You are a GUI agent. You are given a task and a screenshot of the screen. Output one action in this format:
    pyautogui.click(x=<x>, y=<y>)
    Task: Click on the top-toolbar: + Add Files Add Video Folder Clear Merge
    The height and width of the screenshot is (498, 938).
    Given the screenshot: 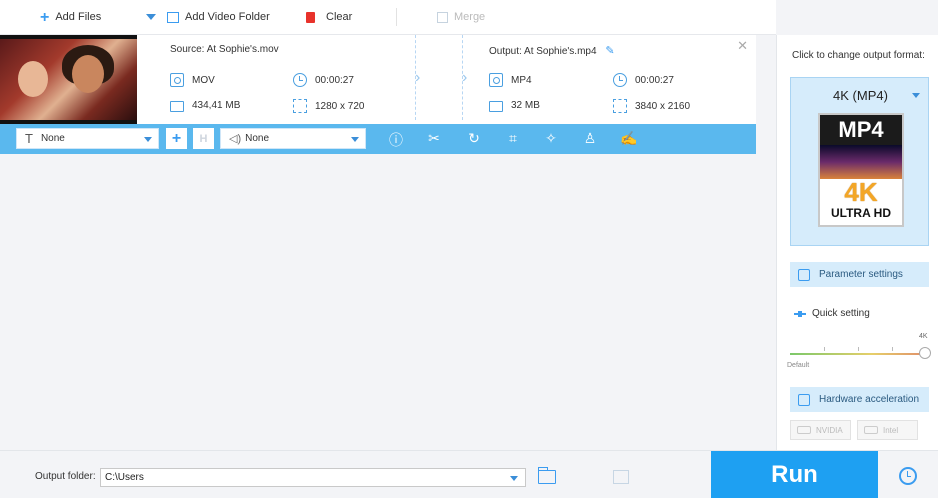 What is the action you would take?
    pyautogui.click(x=388, y=17)
    